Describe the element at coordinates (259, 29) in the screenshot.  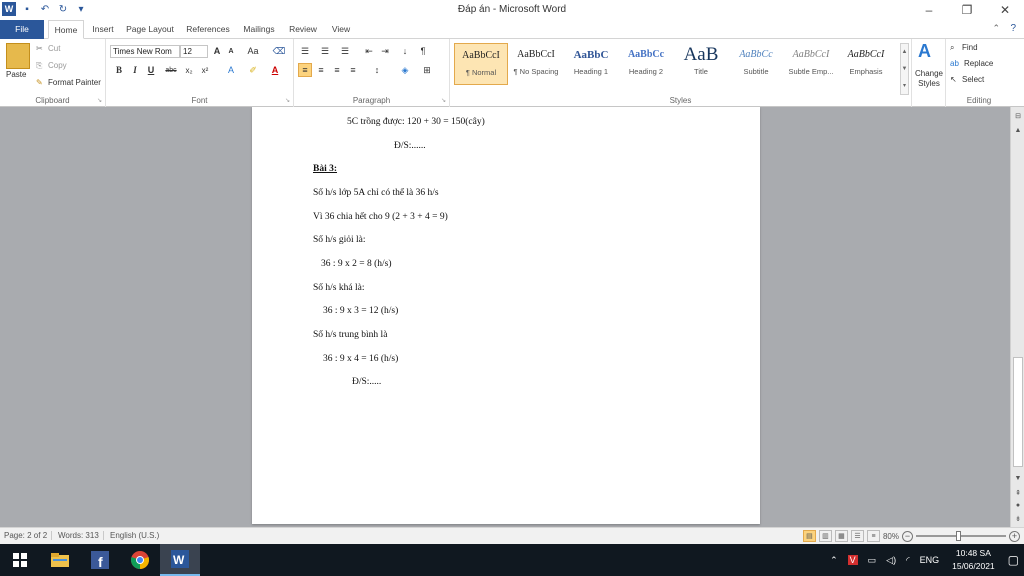
I see `tab-mailings: Mailings` at that location.